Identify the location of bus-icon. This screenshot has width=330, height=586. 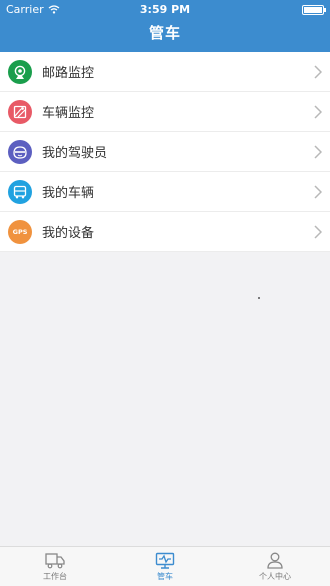
(20, 191).